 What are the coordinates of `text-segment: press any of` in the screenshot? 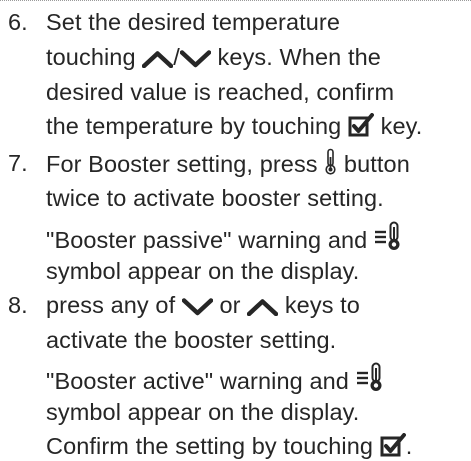 It's located at (114, 305).